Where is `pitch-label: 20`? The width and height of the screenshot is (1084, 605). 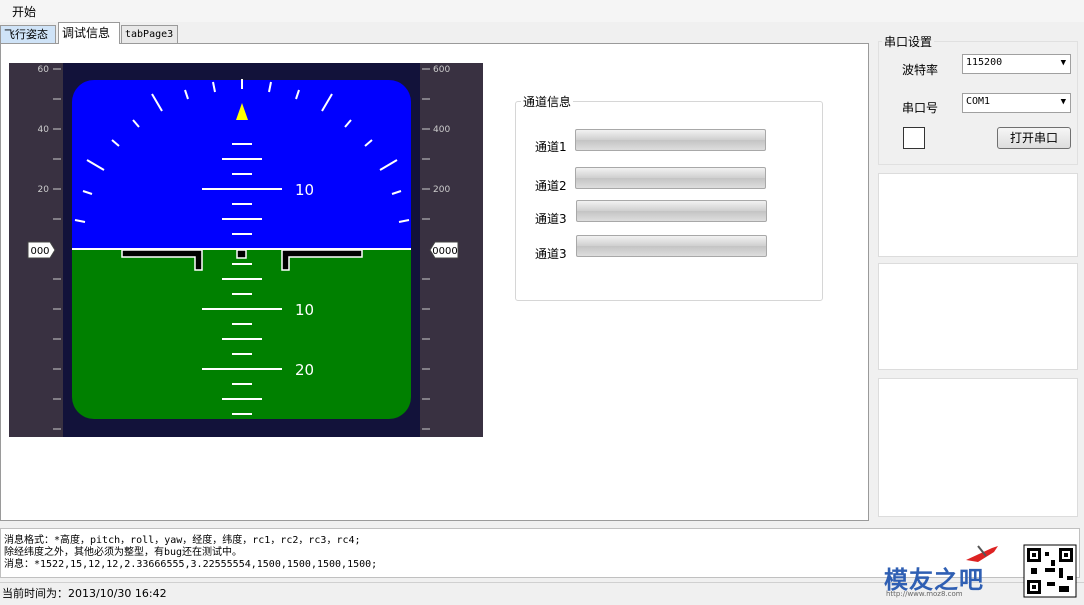
pitch-label: 20 is located at coordinates (304, 370).